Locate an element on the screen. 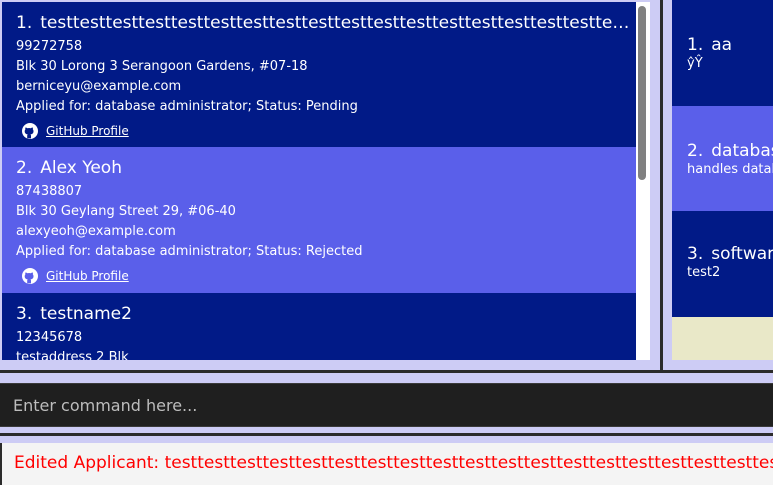 This screenshot has height=485, width=773. applicant-name: Alex Yeoh is located at coordinates (81, 168).